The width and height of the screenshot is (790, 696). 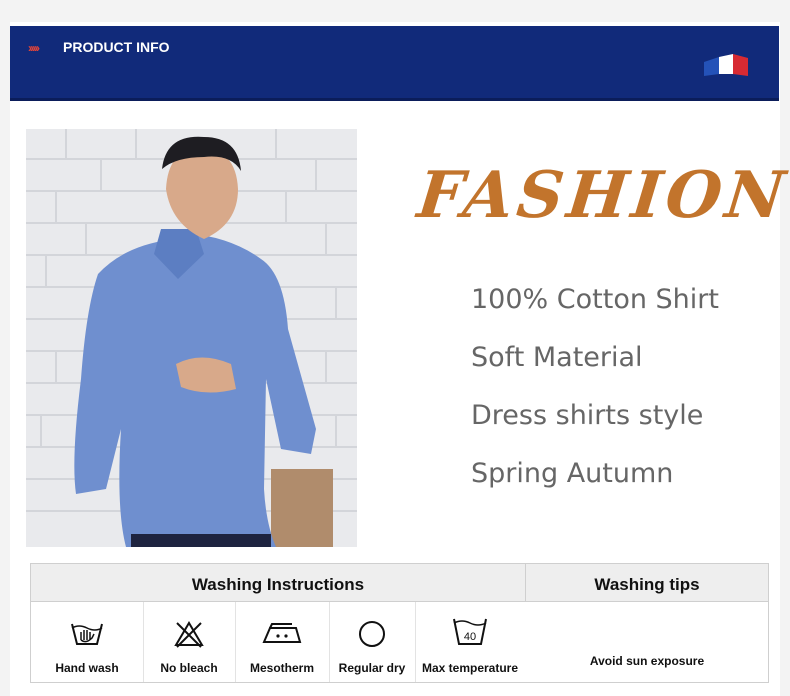 What do you see at coordinates (278, 583) in the screenshot?
I see `washing-instructions-header: Washing Instructions` at bounding box center [278, 583].